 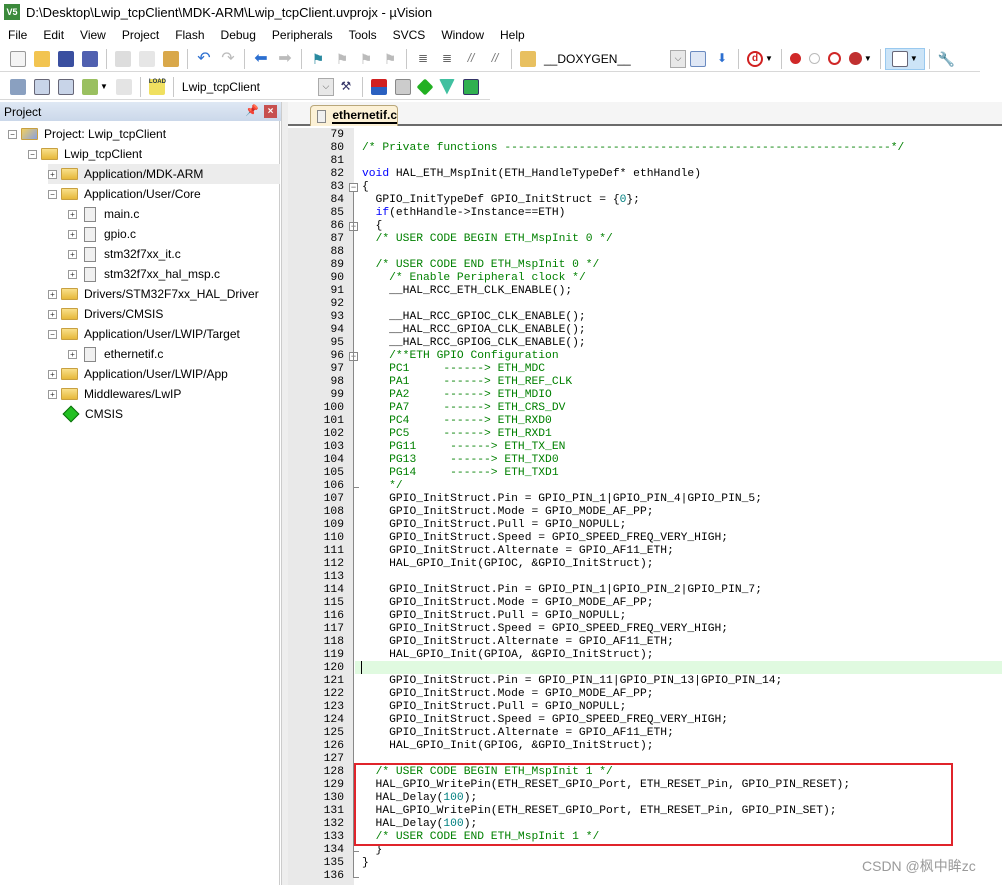 I want to click on folder-icon, so click(x=69, y=194).